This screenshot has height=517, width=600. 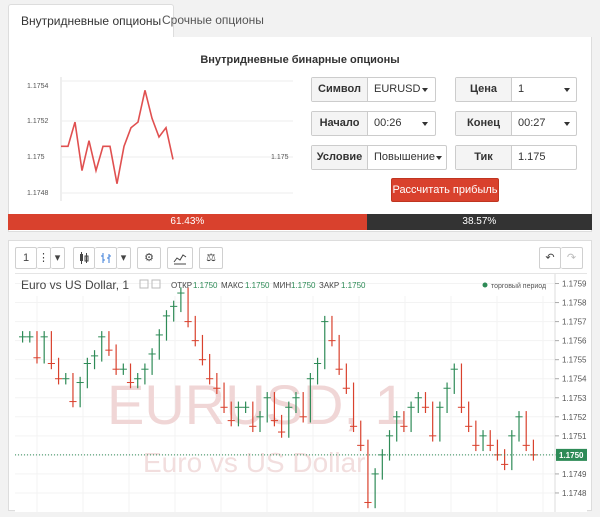 What do you see at coordinates (516, 89) in the screenshot?
I see `price-select: Цена 1` at bounding box center [516, 89].